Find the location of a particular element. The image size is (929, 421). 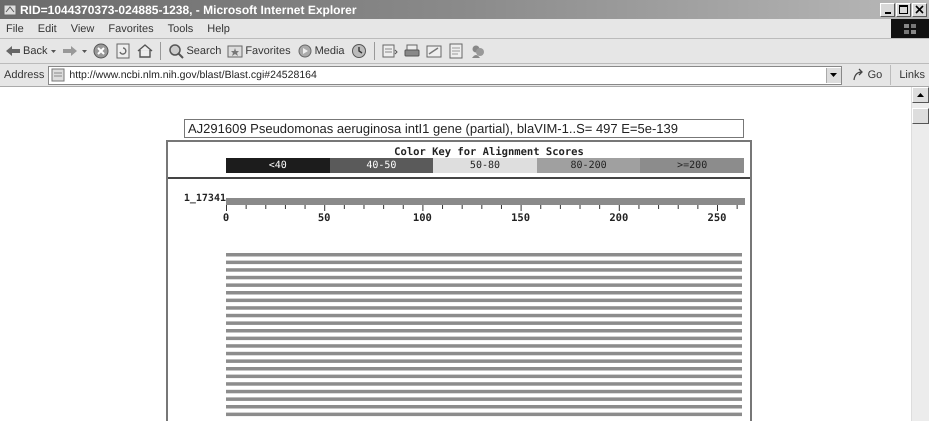

up-arrow-icon is located at coordinates (920, 95).